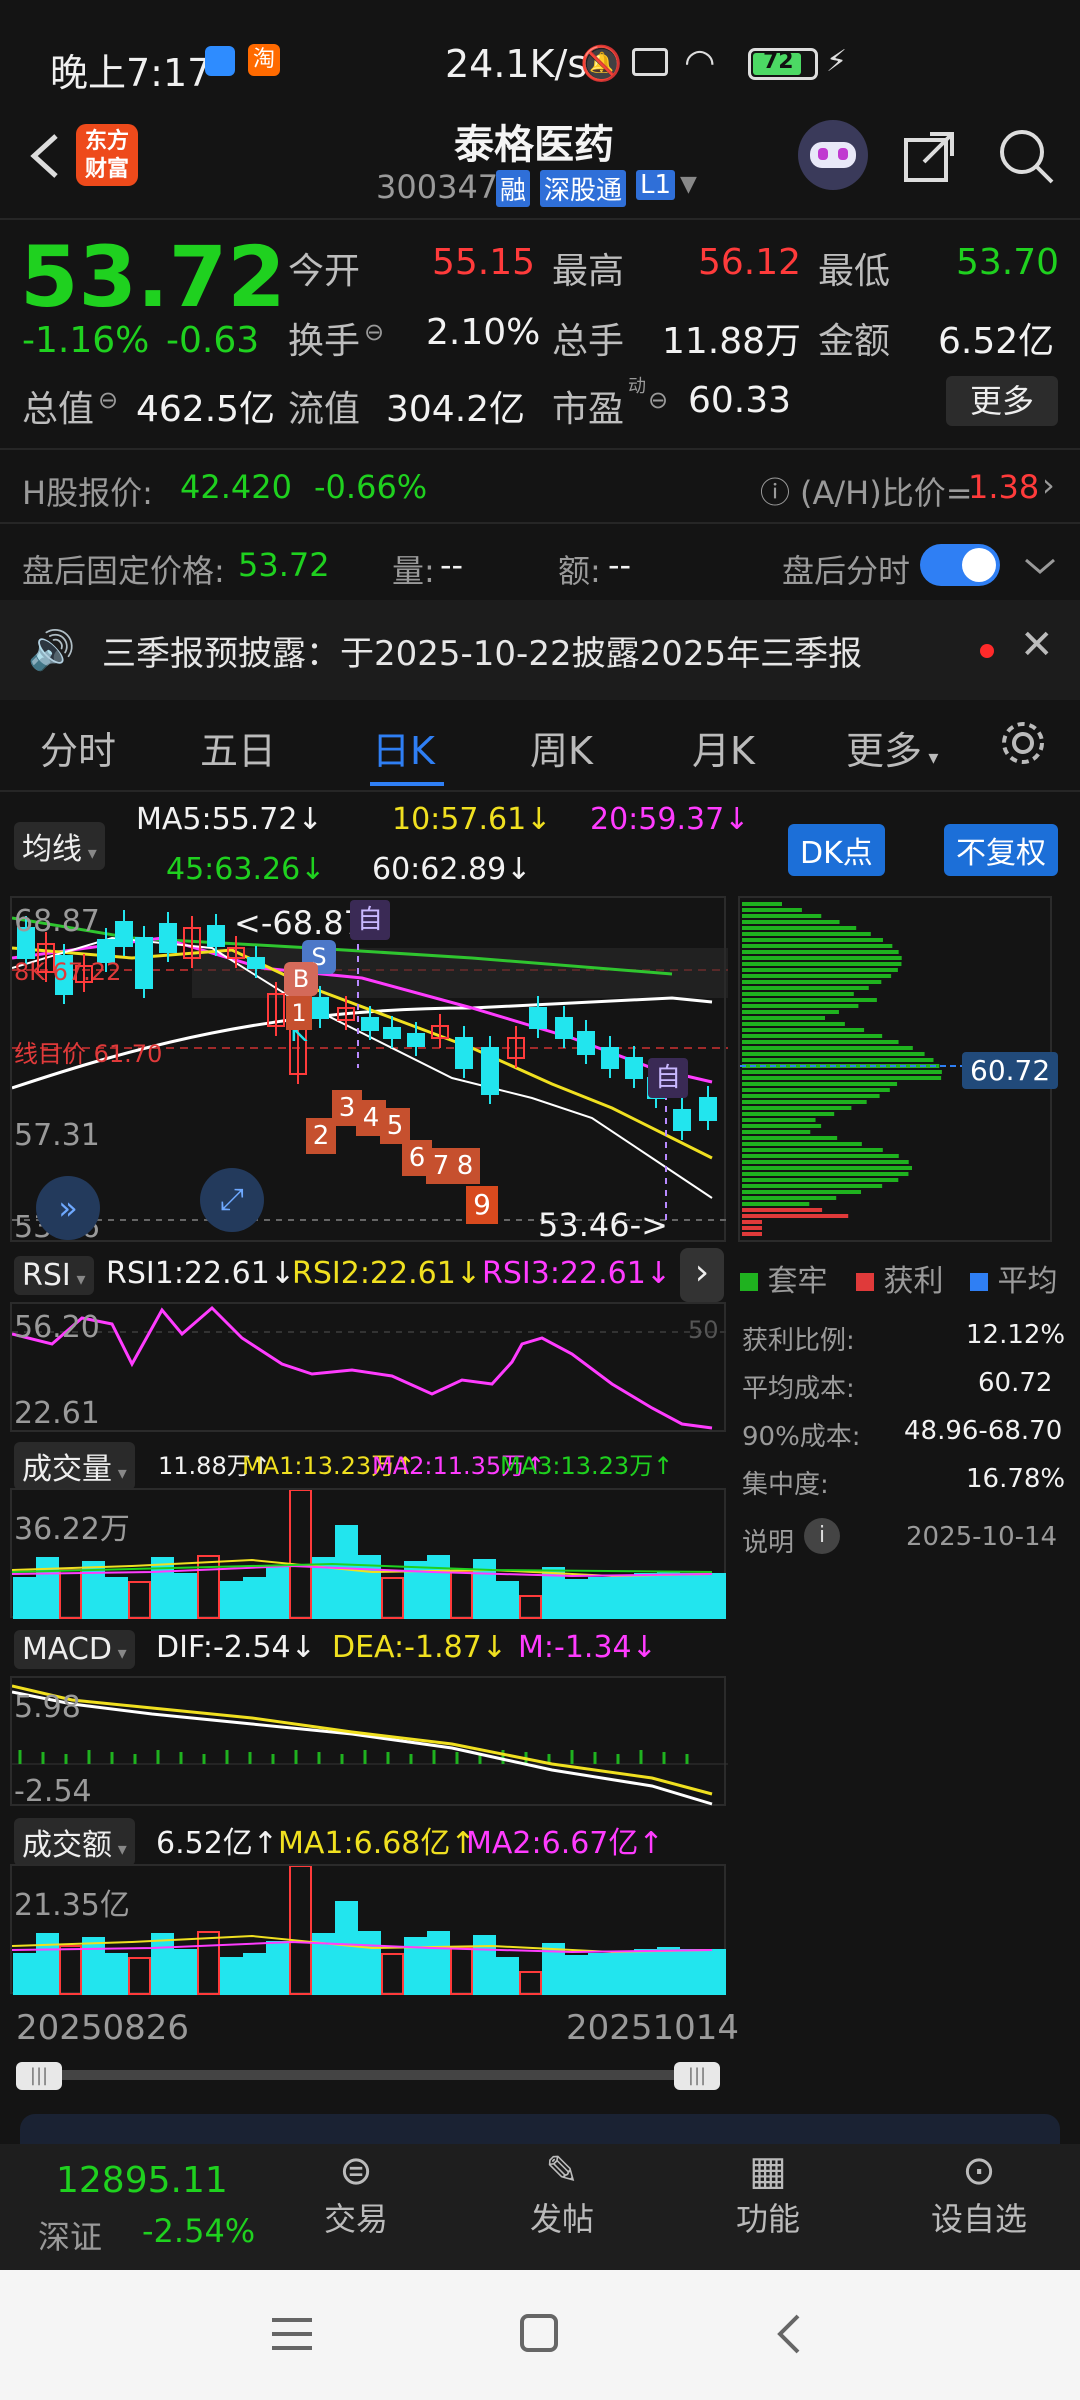 The height and width of the screenshot is (2400, 1080). What do you see at coordinates (1040, 566) in the screenshot?
I see `chevron-down-icon` at bounding box center [1040, 566].